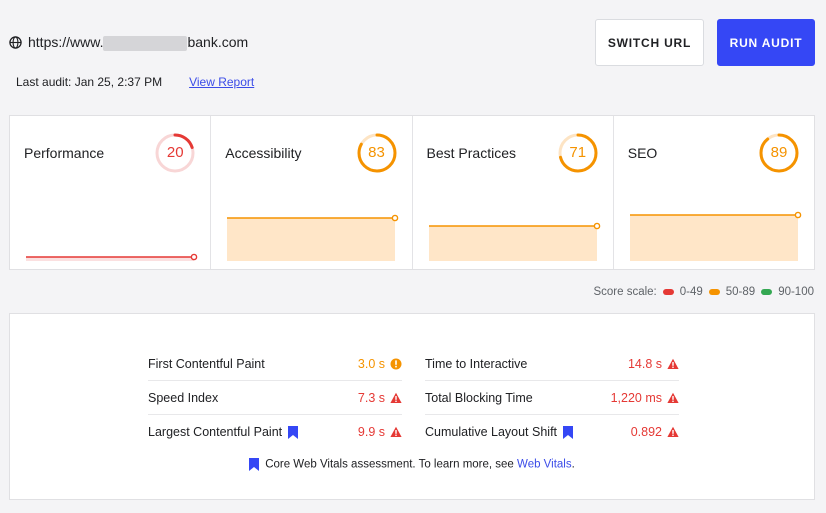 This screenshot has width=826, height=513. I want to click on metric-value: 7.3 s, so click(380, 398).